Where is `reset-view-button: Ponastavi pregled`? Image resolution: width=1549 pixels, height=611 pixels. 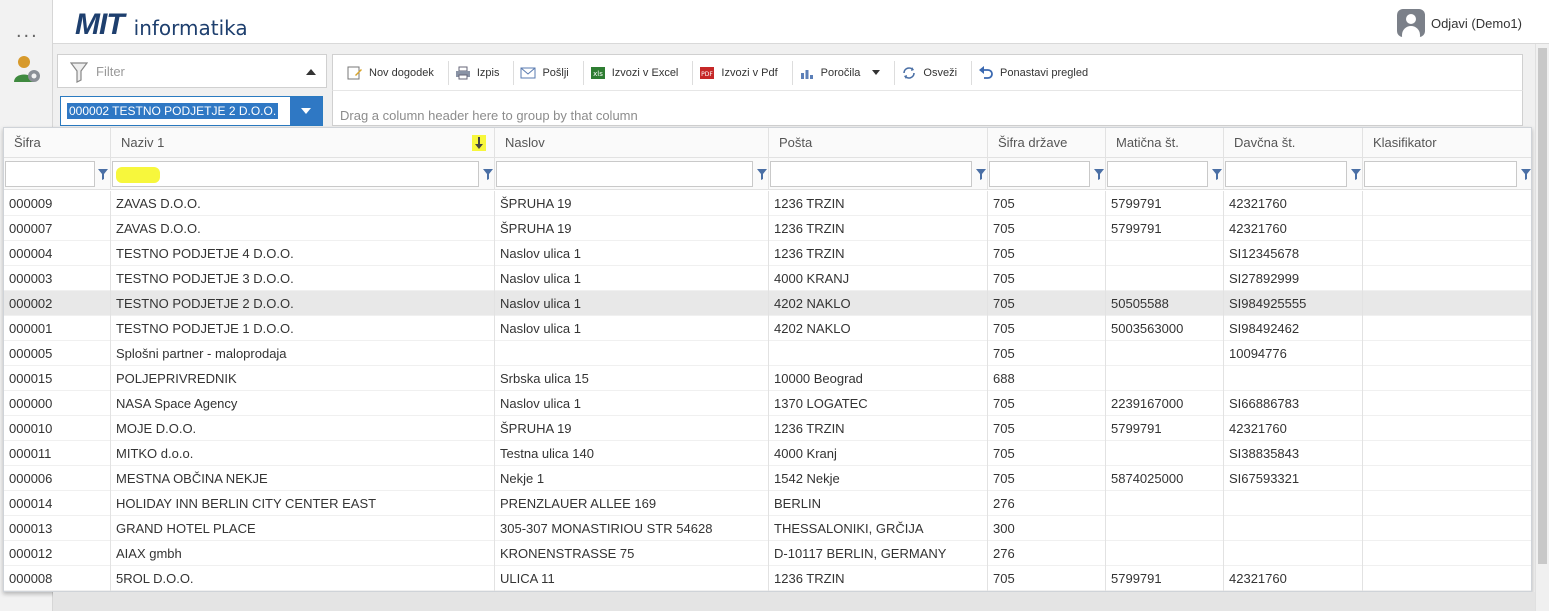 reset-view-button: Ponastavi pregled is located at coordinates (1037, 73).